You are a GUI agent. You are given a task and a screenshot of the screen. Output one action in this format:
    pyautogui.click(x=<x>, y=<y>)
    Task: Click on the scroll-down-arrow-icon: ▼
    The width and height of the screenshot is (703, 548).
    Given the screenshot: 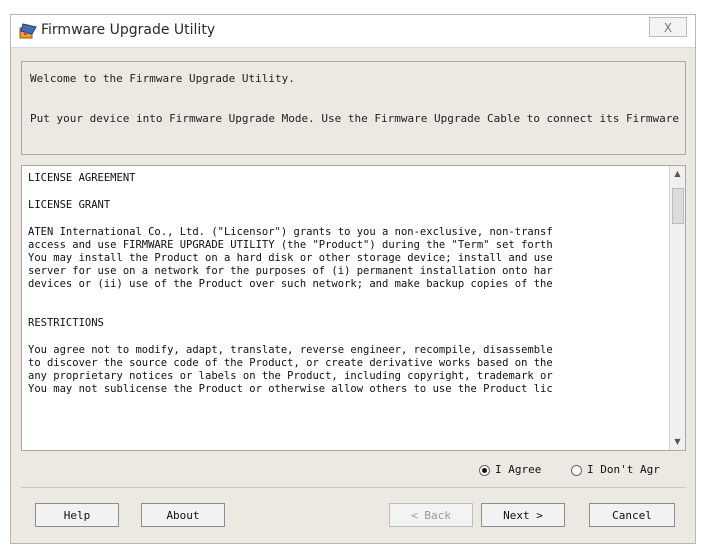 What is the action you would take?
    pyautogui.click(x=677, y=442)
    